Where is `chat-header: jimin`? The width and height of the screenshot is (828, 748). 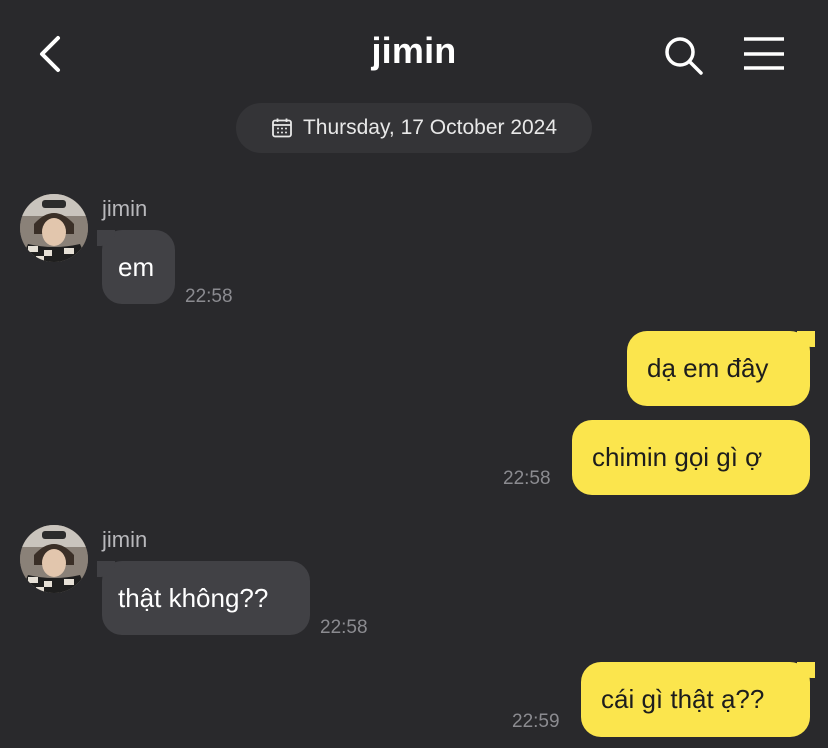 chat-header: jimin is located at coordinates (414, 50).